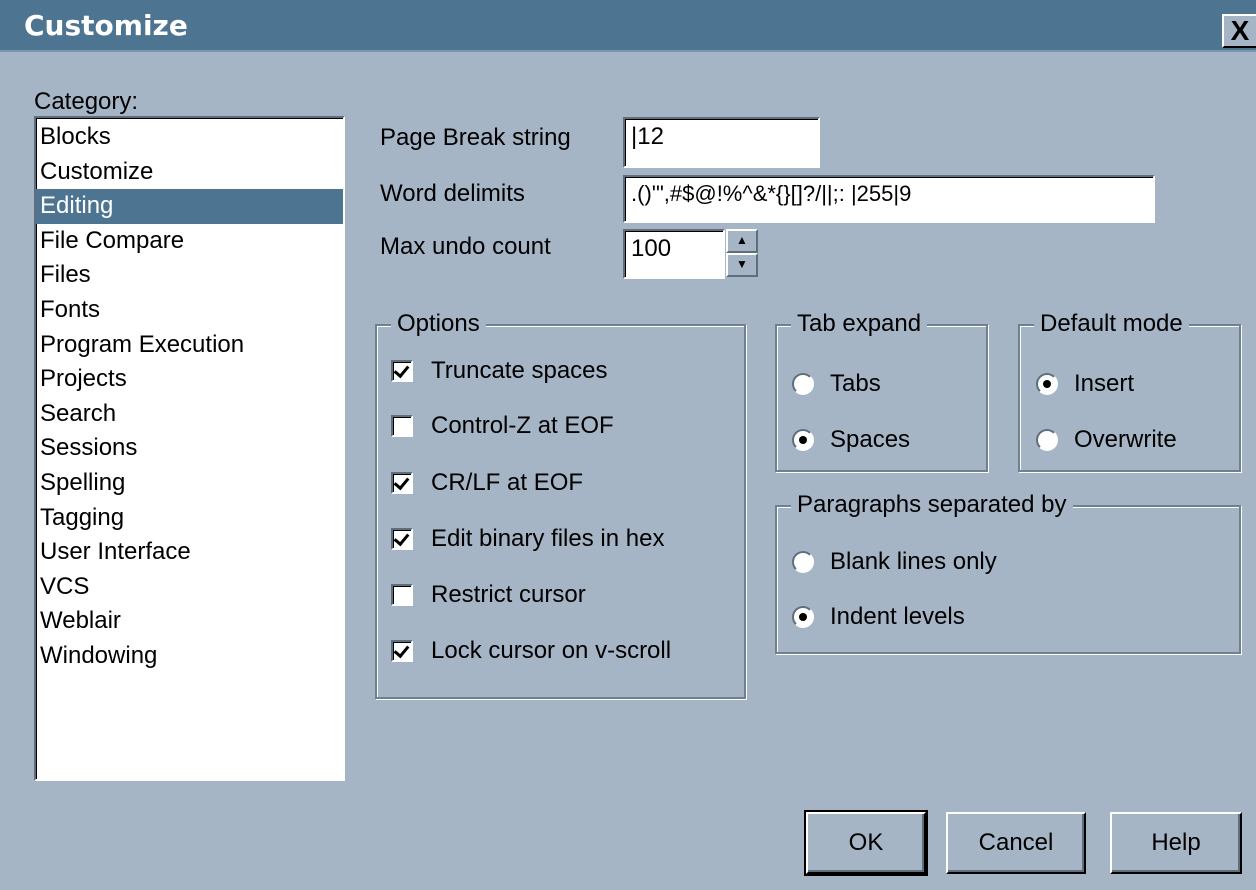 This screenshot has width=1256, height=890. I want to click on close-button: X, so click(1239, 31).